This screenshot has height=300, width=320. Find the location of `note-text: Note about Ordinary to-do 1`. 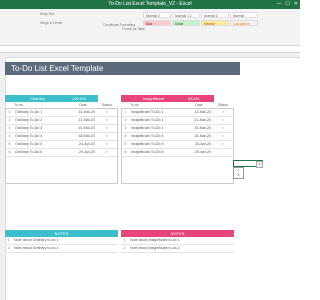

note-text: Note about Ordinary to-do 1 is located at coordinates (35, 240).